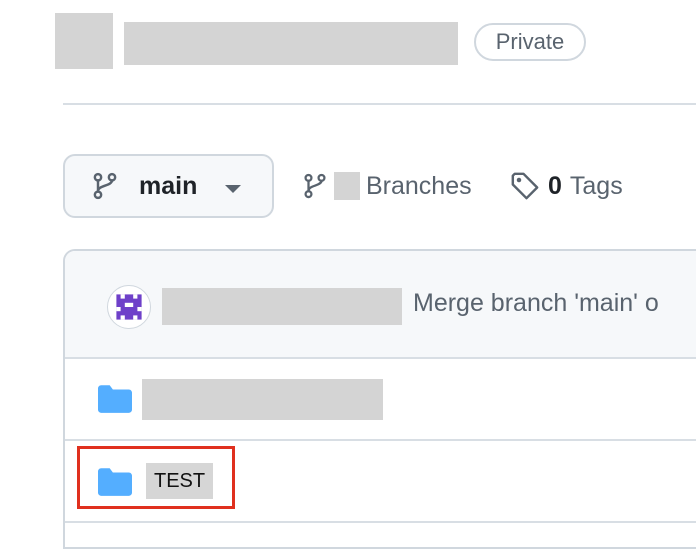  I want to click on file-row, so click(380, 400).